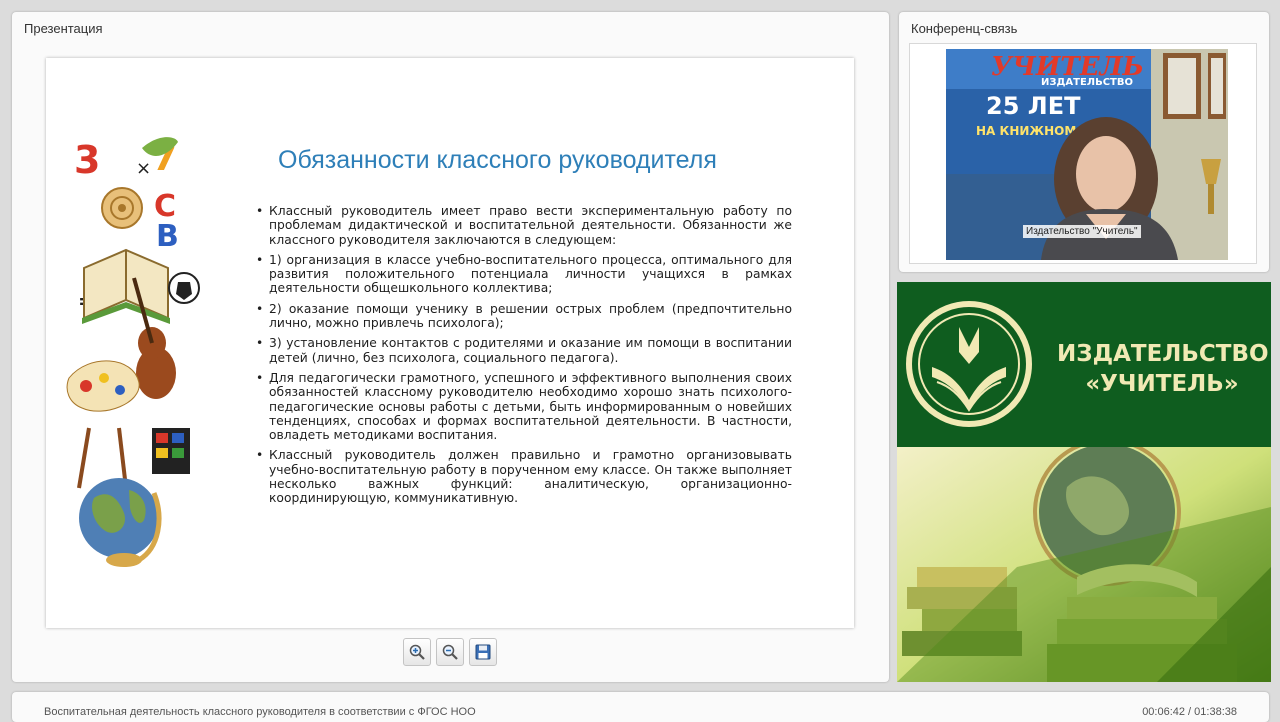 The width and height of the screenshot is (1280, 722). What do you see at coordinates (1087, 82) in the screenshot?
I see `svg-text: ИЗДАТЕЛЬСТВО` at bounding box center [1087, 82].